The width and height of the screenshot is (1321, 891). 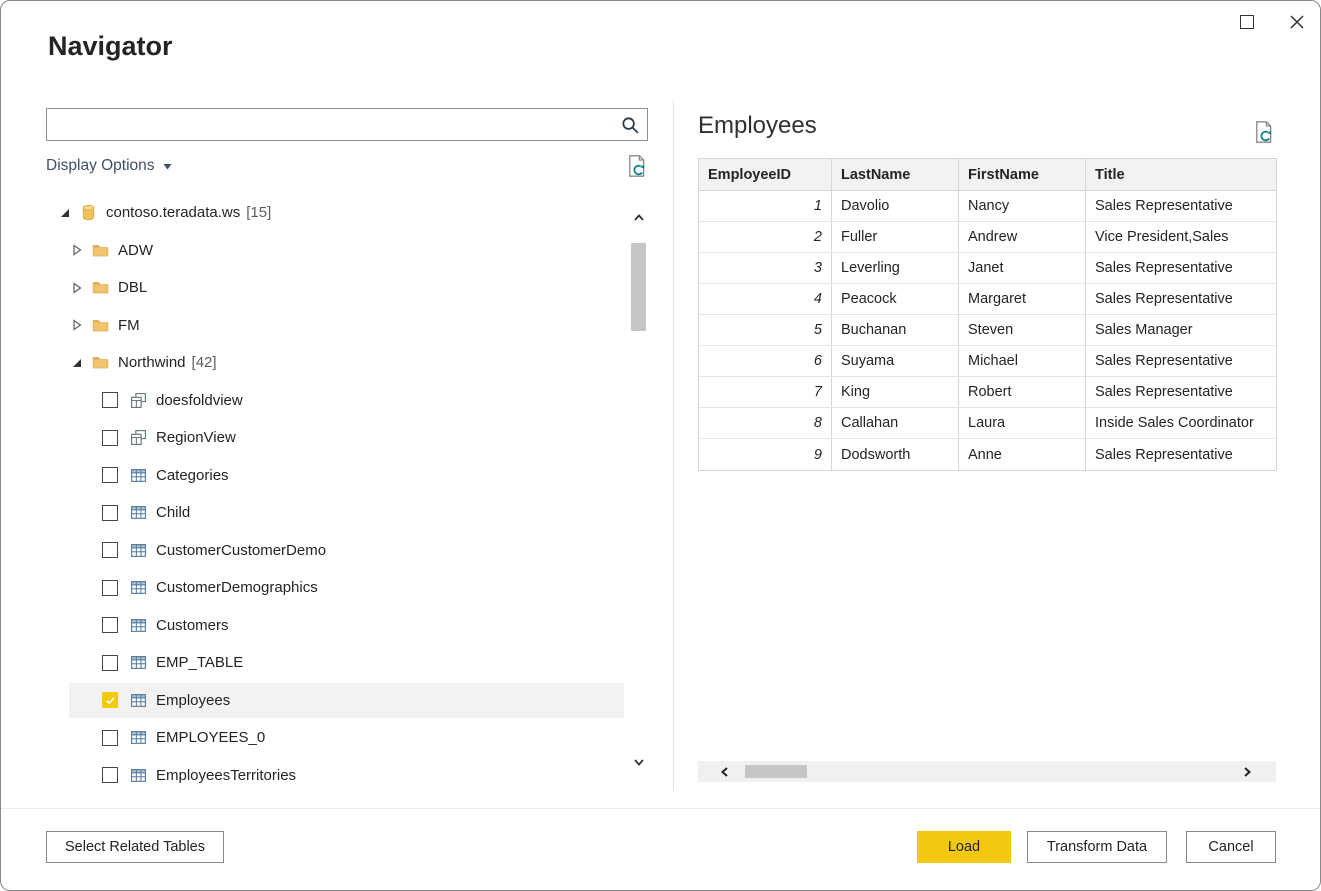 What do you see at coordinates (639, 218) in the screenshot?
I see `scroll-up-icon` at bounding box center [639, 218].